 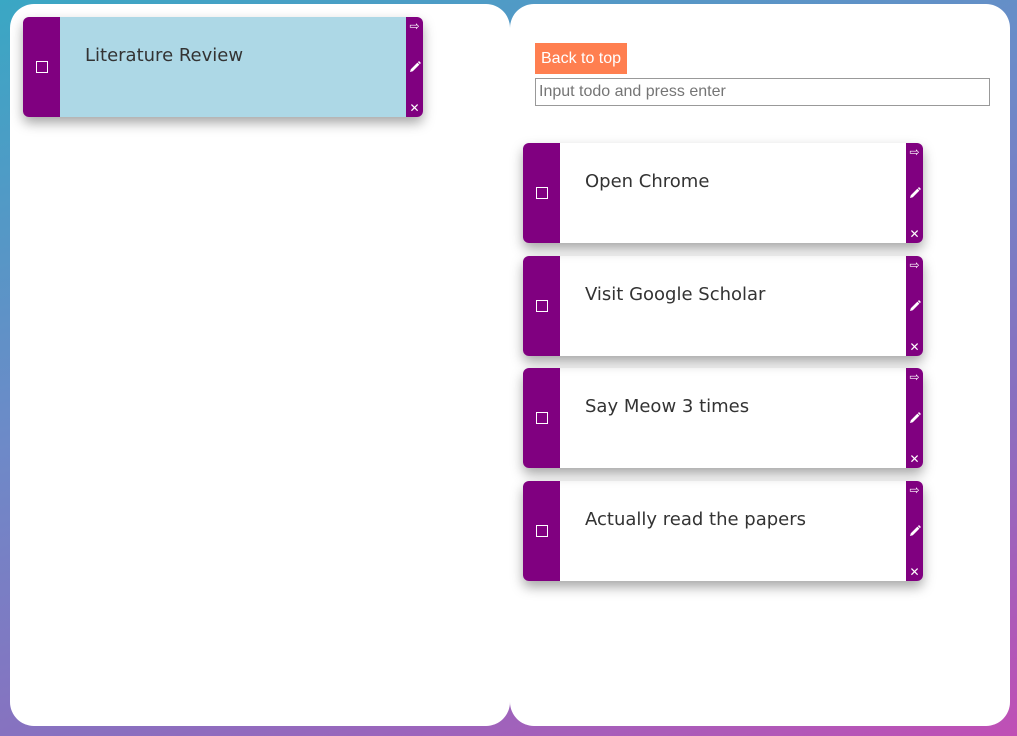 What do you see at coordinates (233, 67) in the screenshot?
I see `todo-text: Literature Review` at bounding box center [233, 67].